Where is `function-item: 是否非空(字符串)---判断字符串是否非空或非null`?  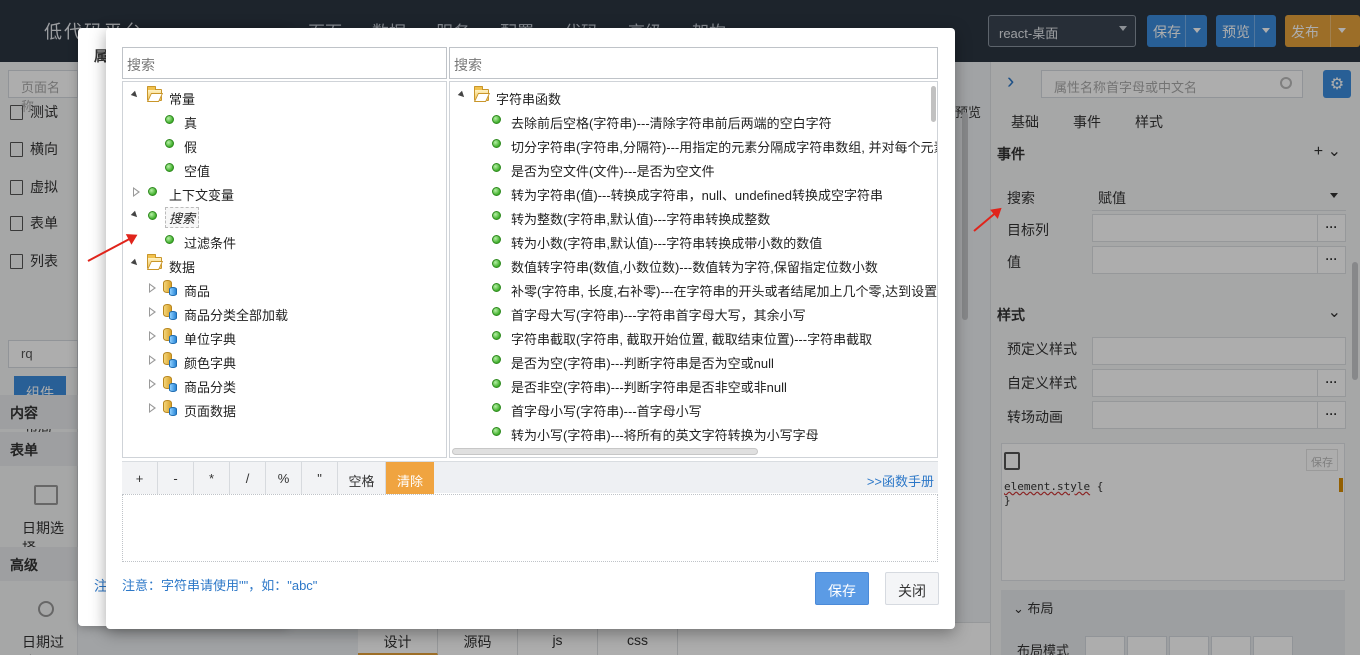
function-item: 是否非空(字符串)---判断字符串是否非空或非null is located at coordinates (690, 385).